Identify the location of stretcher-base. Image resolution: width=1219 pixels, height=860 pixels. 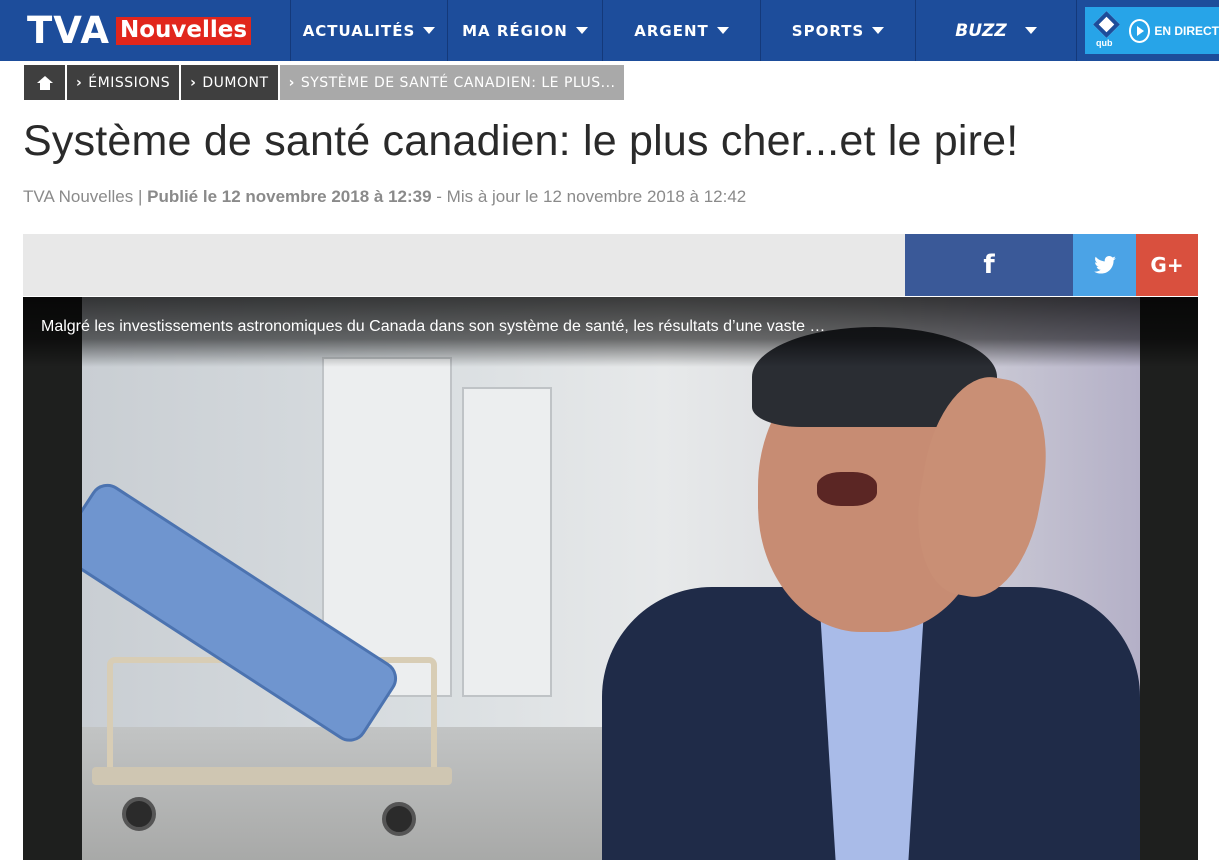
(272, 776).